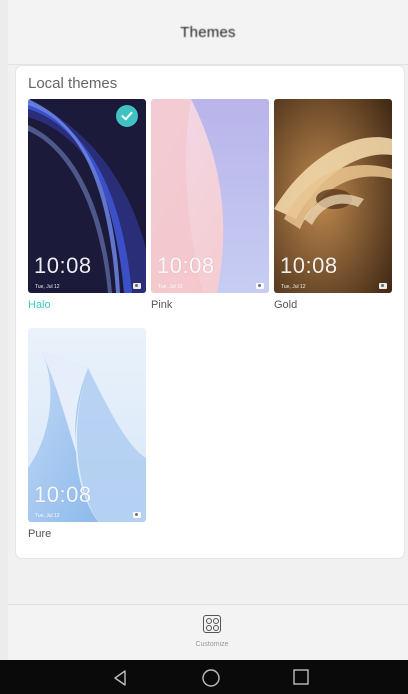 This screenshot has height=694, width=408. Describe the element at coordinates (120, 678) in the screenshot. I see `back-triangle-icon` at that location.